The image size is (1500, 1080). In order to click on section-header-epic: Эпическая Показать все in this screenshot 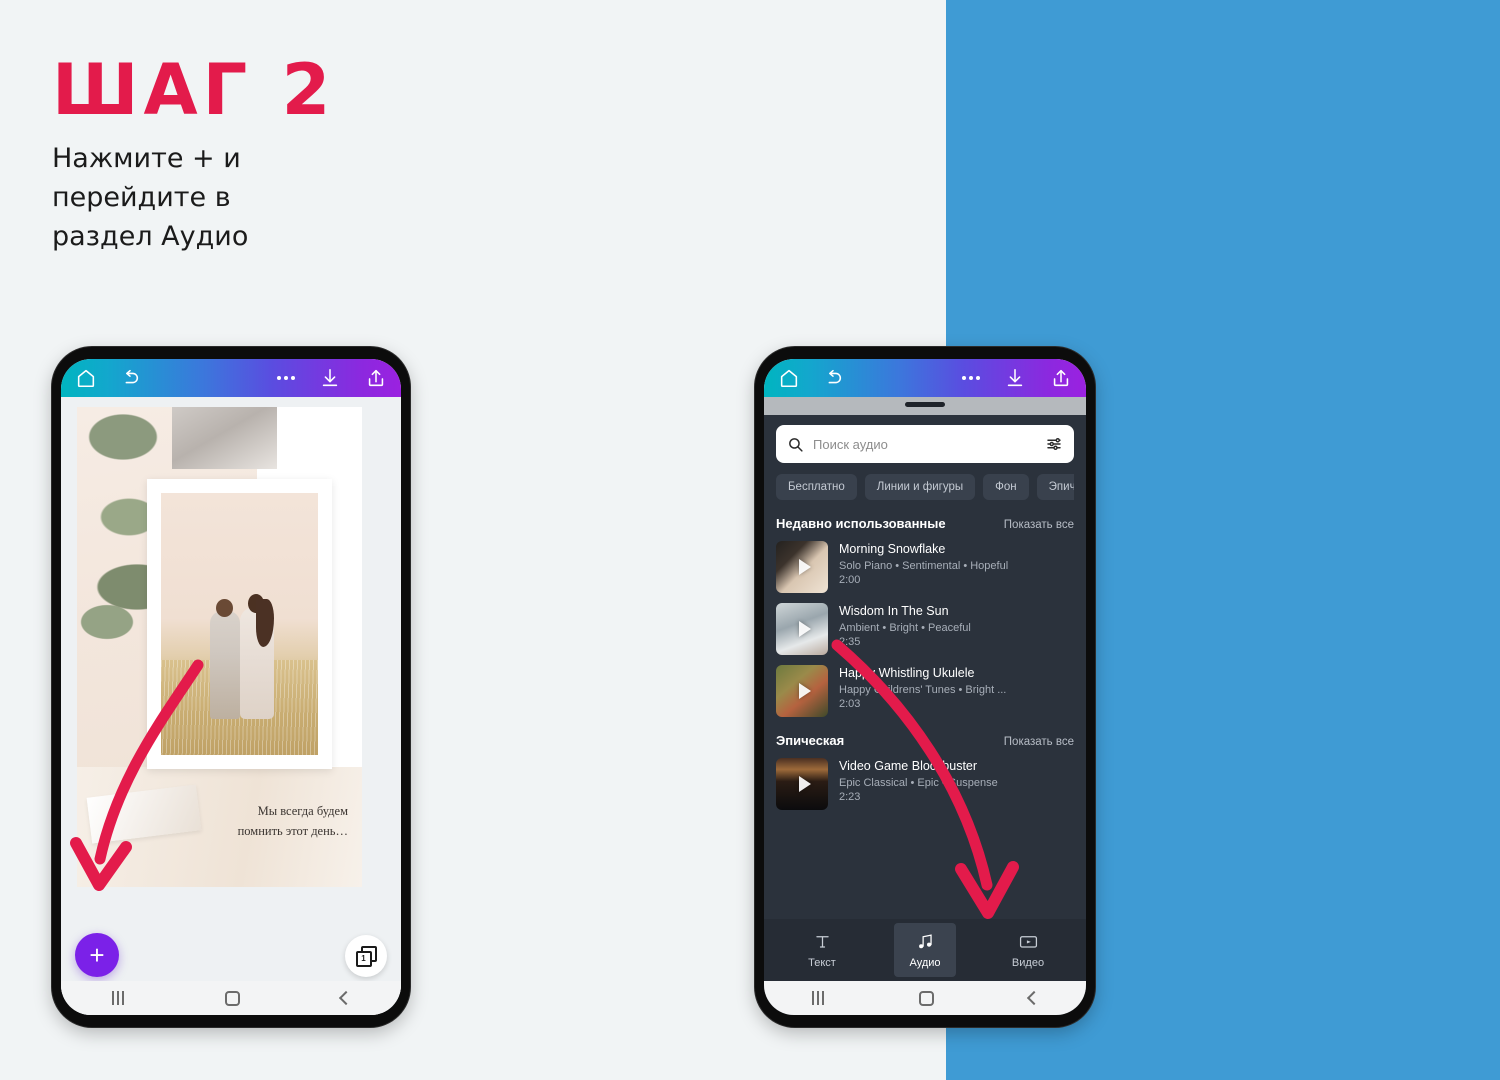, I will do `click(925, 740)`.